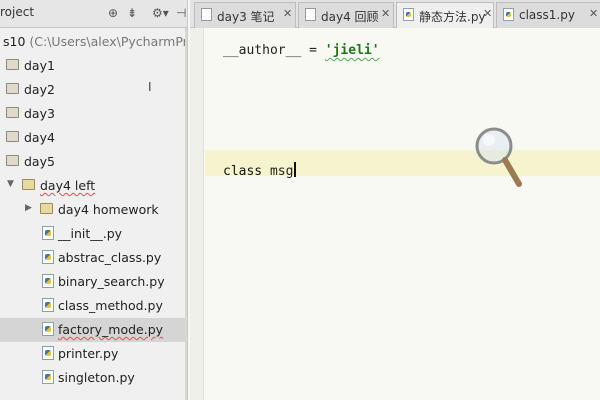 The width and height of the screenshot is (600, 400). What do you see at coordinates (39, 89) in the screenshot?
I see `tree-item-label: day2` at bounding box center [39, 89].